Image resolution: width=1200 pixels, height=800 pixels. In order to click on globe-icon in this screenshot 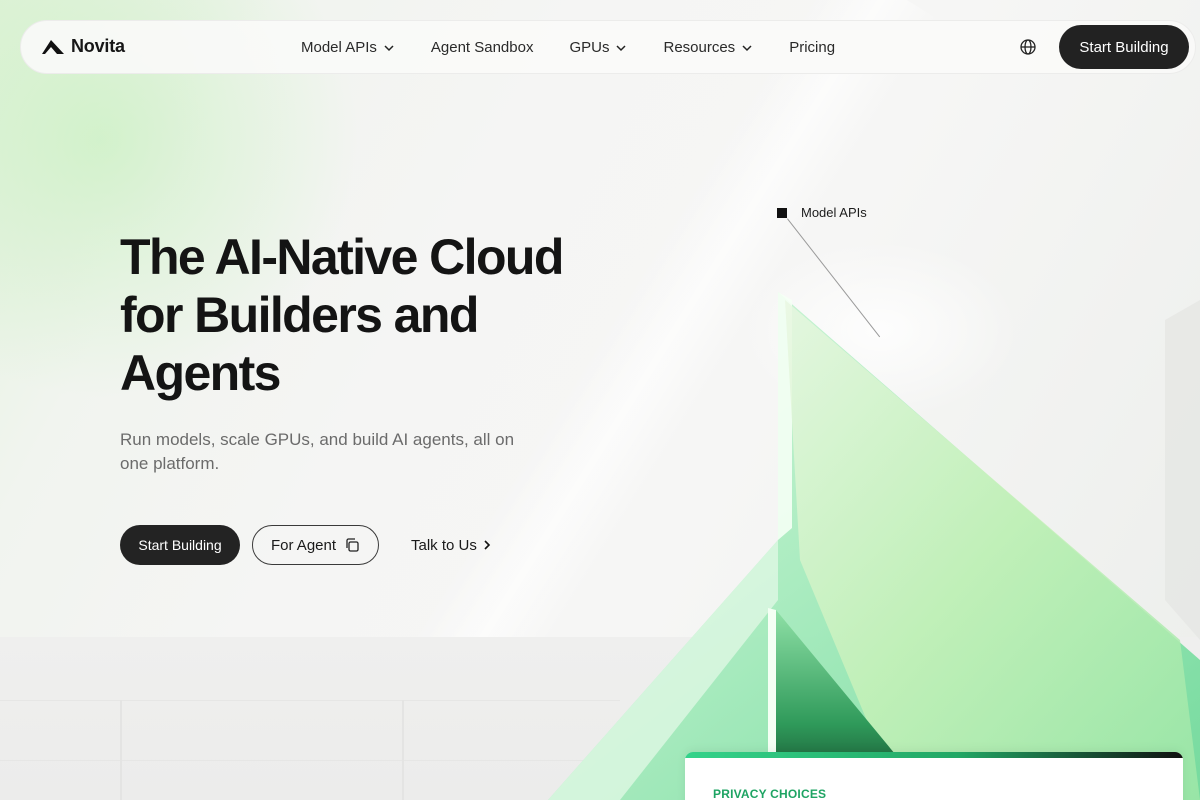, I will do `click(1028, 47)`.